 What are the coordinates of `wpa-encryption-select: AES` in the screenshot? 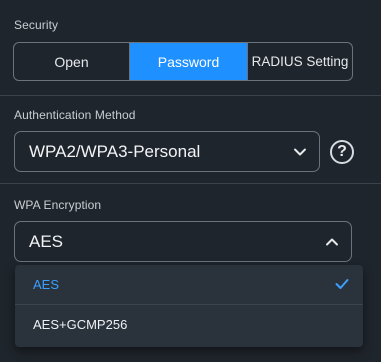 It's located at (183, 241).